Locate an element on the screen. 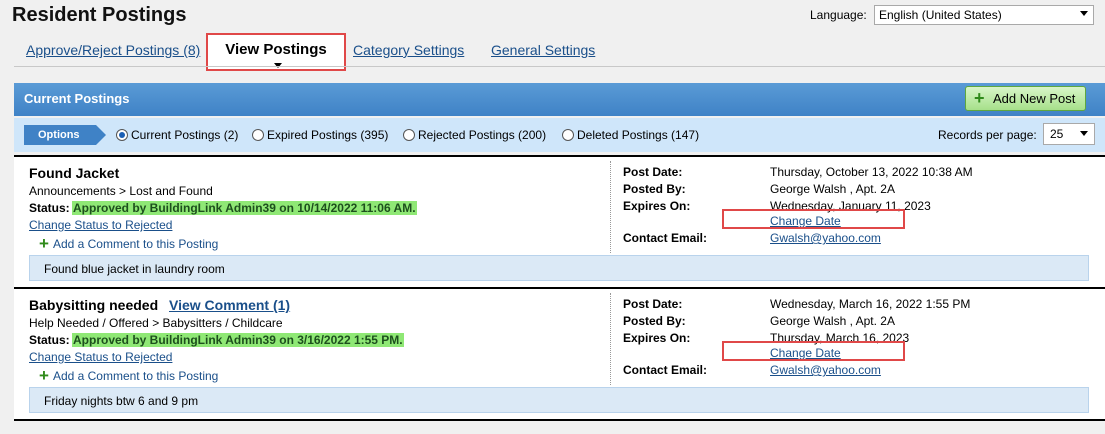 The height and width of the screenshot is (434, 1105). filter-label: Current Postings (2) is located at coordinates (185, 135).